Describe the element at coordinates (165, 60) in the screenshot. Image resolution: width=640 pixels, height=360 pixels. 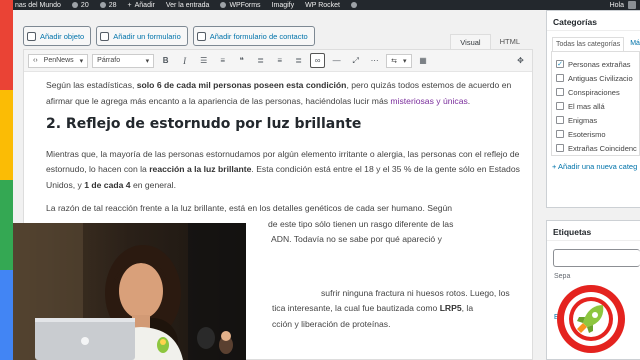
I see `bold-button: B` at that location.